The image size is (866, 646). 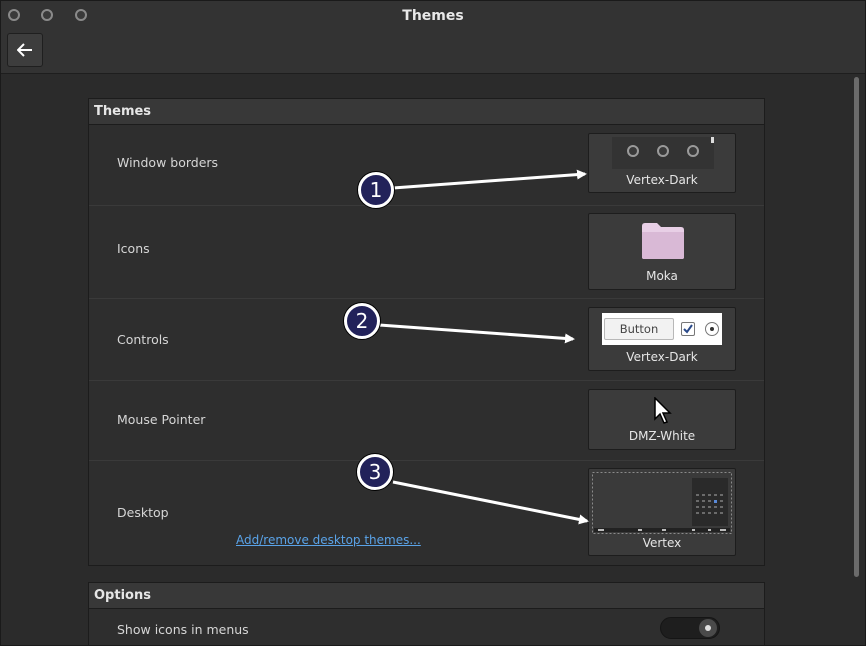 I want to click on annotation-badge-3: 3, so click(x=375, y=472).